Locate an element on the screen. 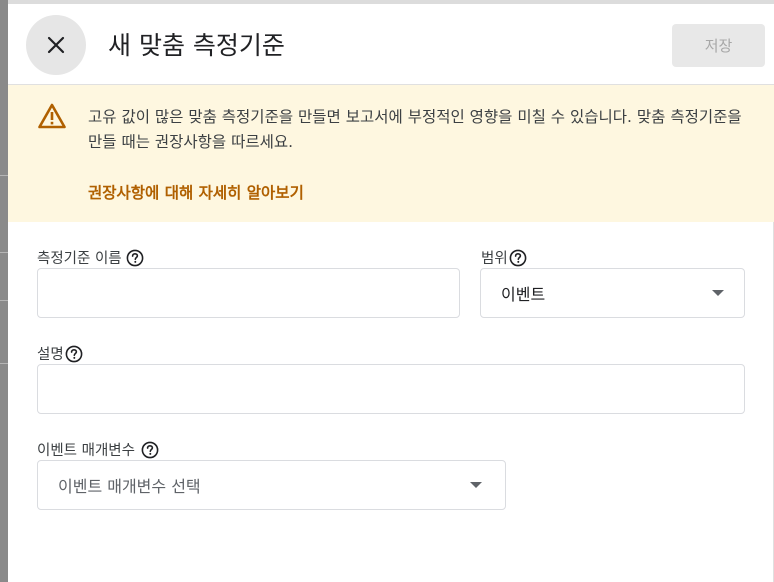 The image size is (774, 582). scope-selected-value: 이벤트 is located at coordinates (523, 294).